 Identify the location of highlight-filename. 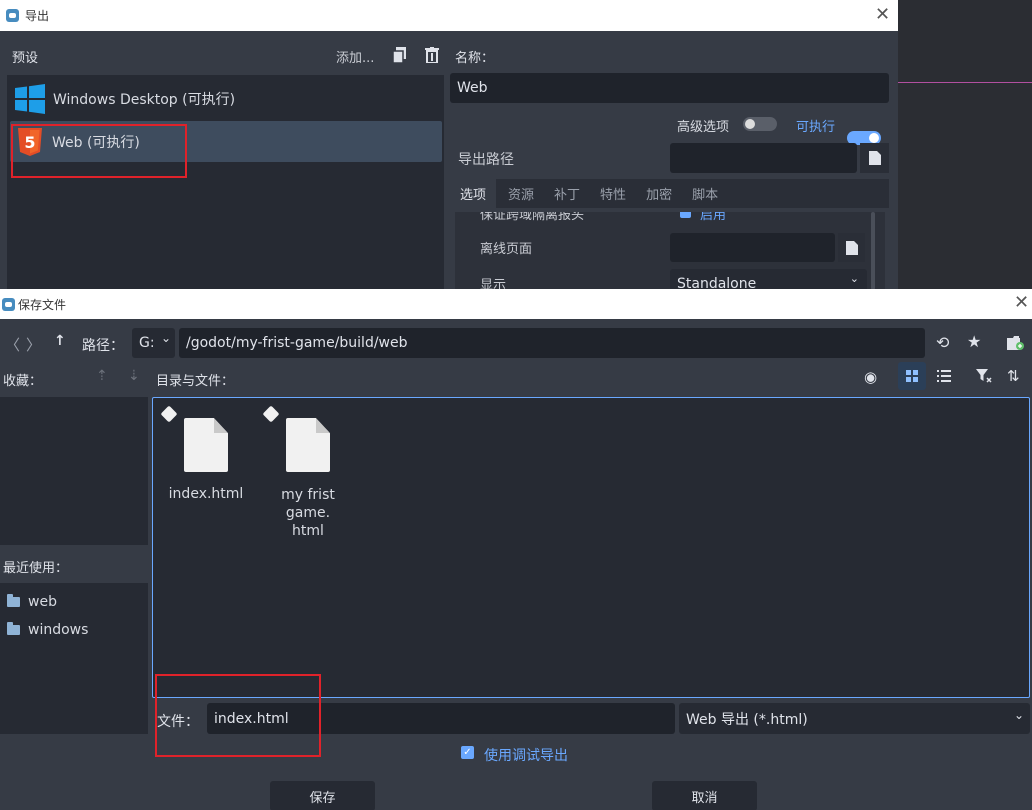
(238, 715).